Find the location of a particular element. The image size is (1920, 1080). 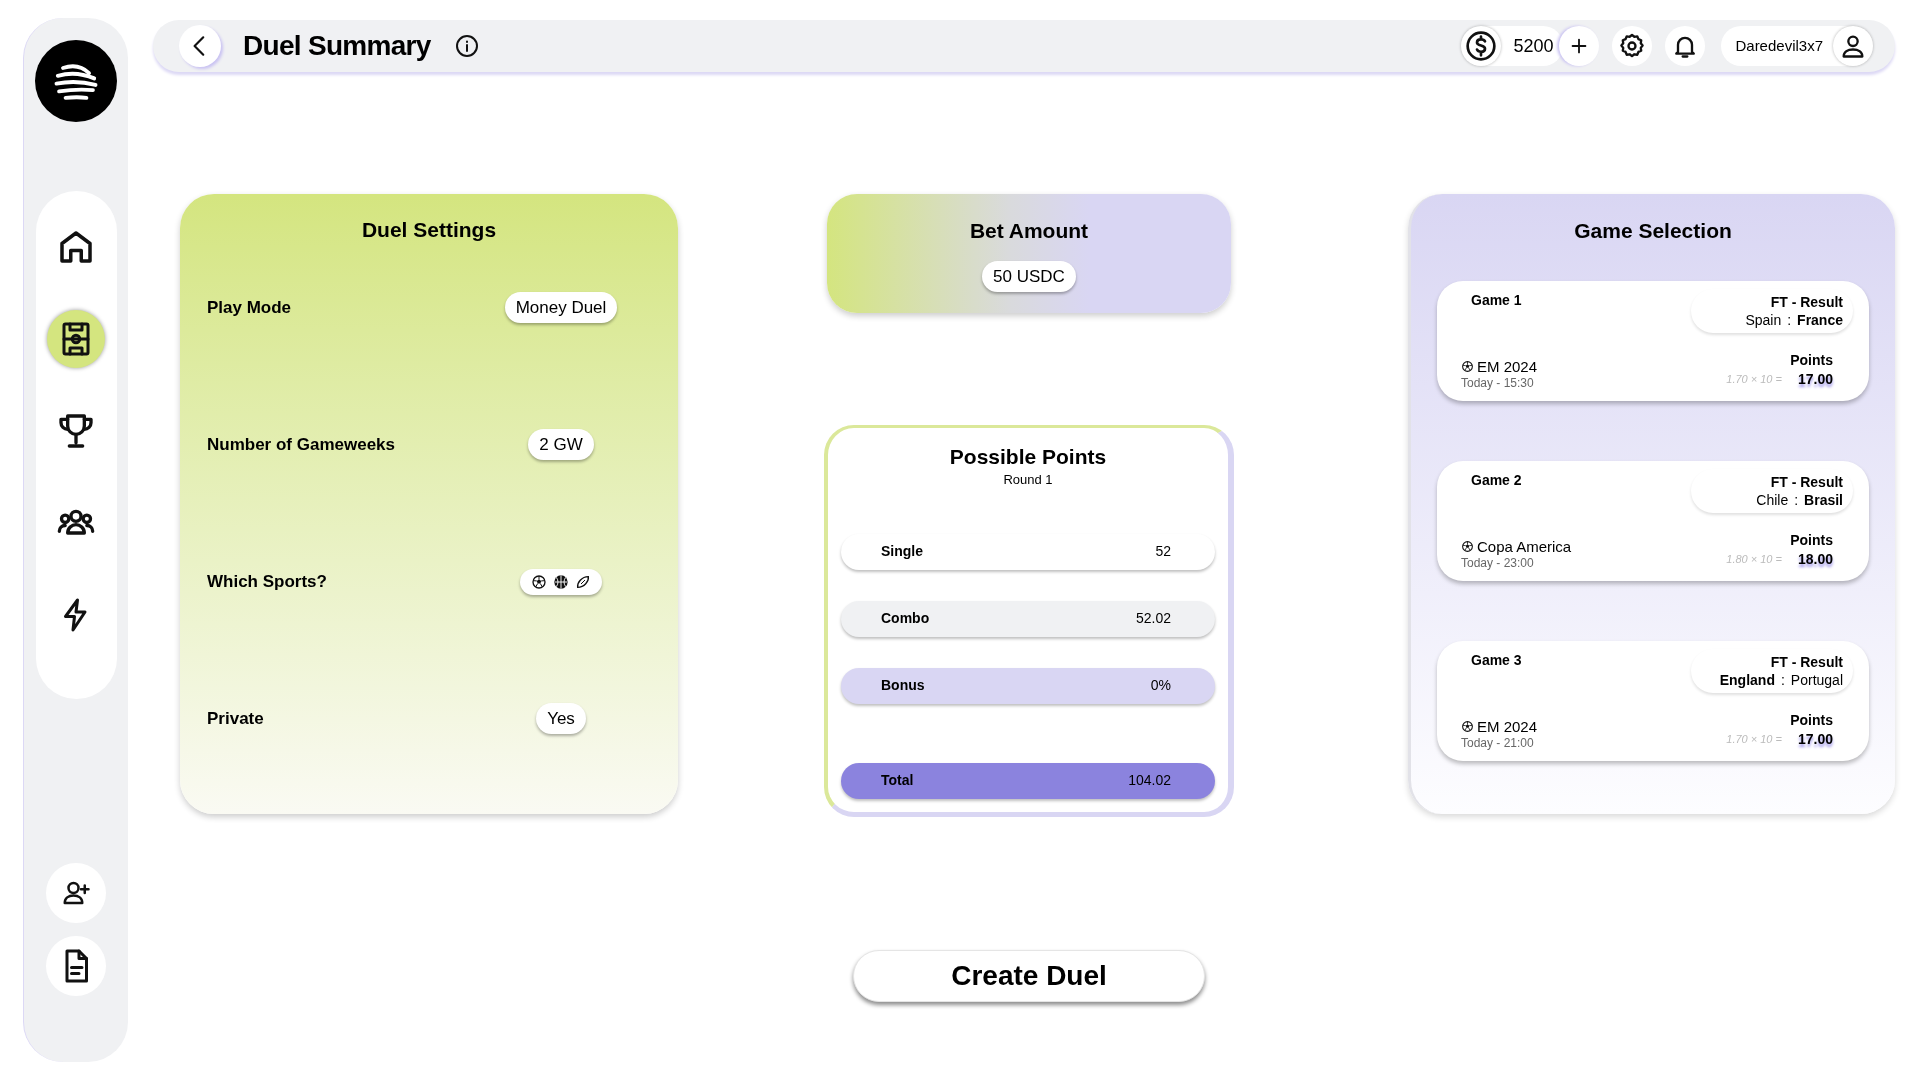

game-card: Game 3 FT - Result England : Portugal EM 2024 Today - 21:00 Points 1.70 × 10 = 17.00 is located at coordinates (1653, 700).